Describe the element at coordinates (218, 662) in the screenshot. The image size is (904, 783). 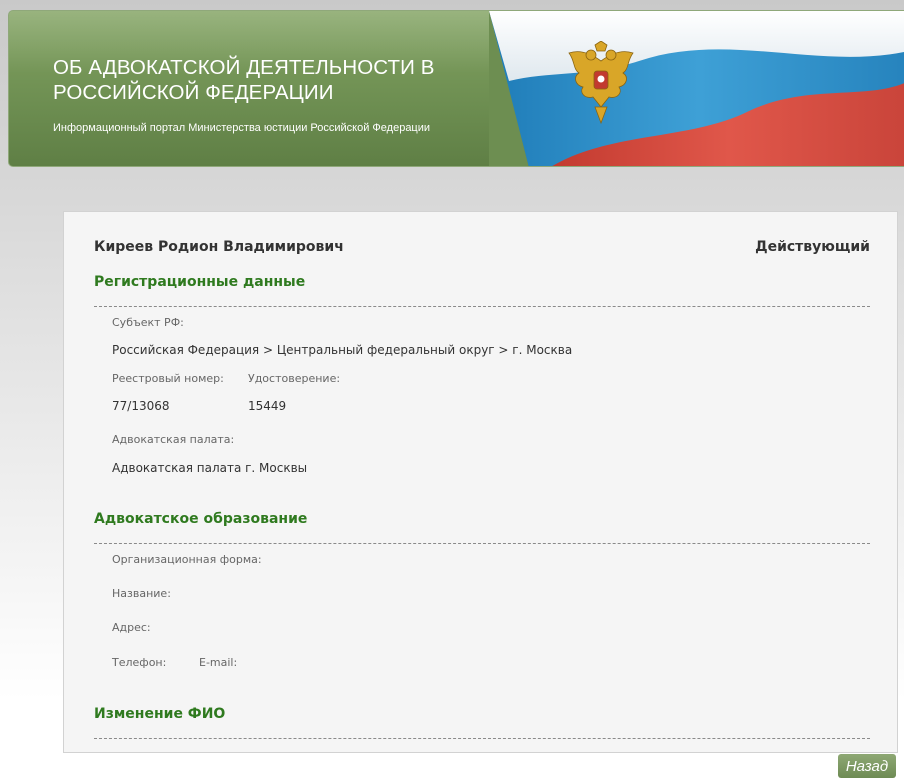
I see `email-label: E-mail:` at that location.